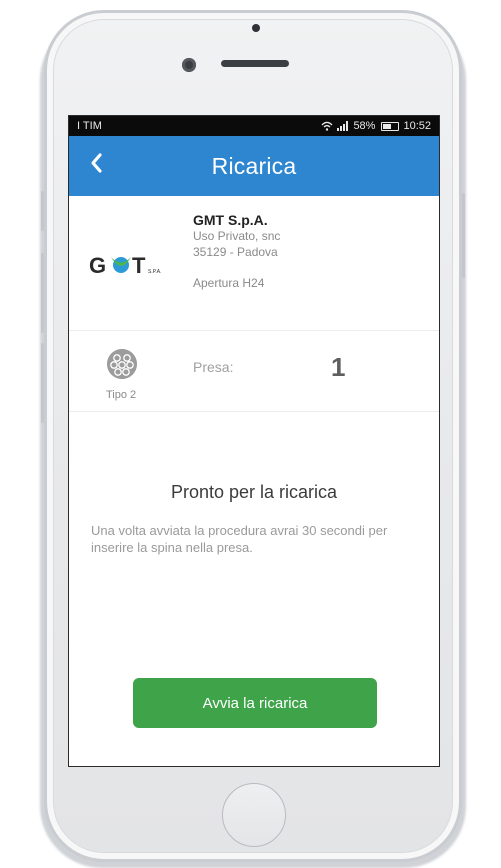  I want to click on page-title: Ricarica, so click(254, 165).